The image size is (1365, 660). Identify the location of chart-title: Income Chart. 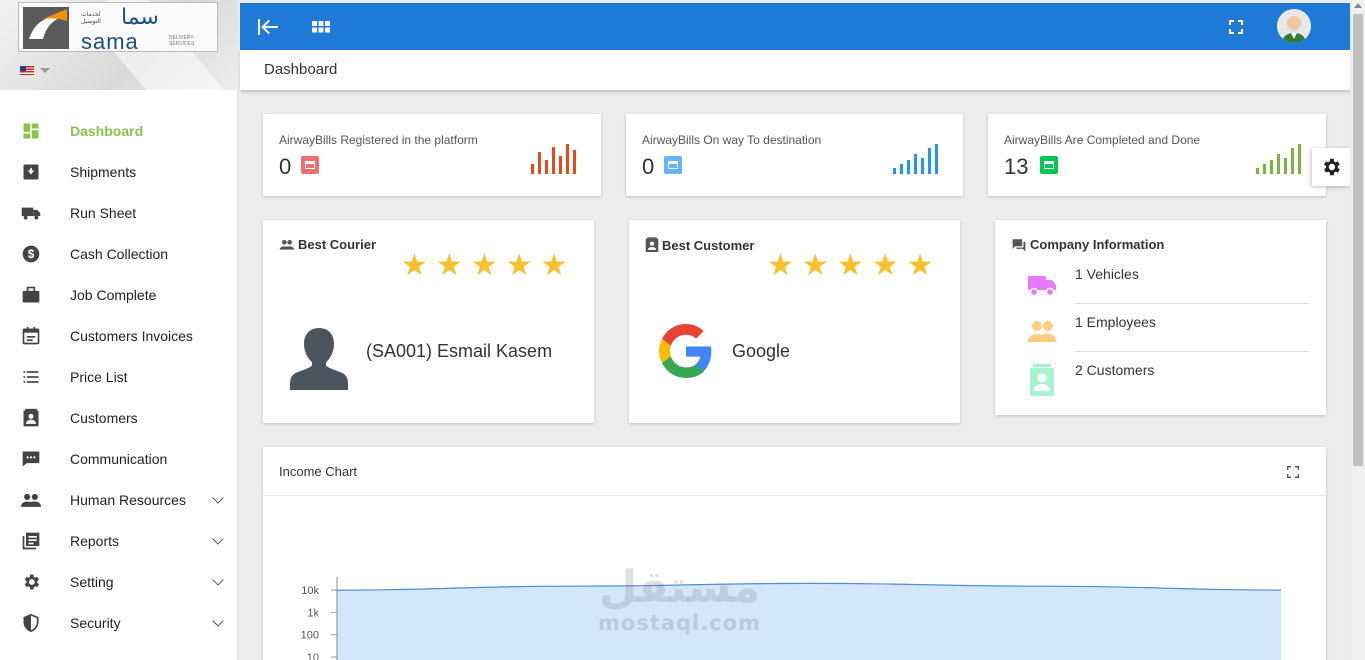
(318, 471).